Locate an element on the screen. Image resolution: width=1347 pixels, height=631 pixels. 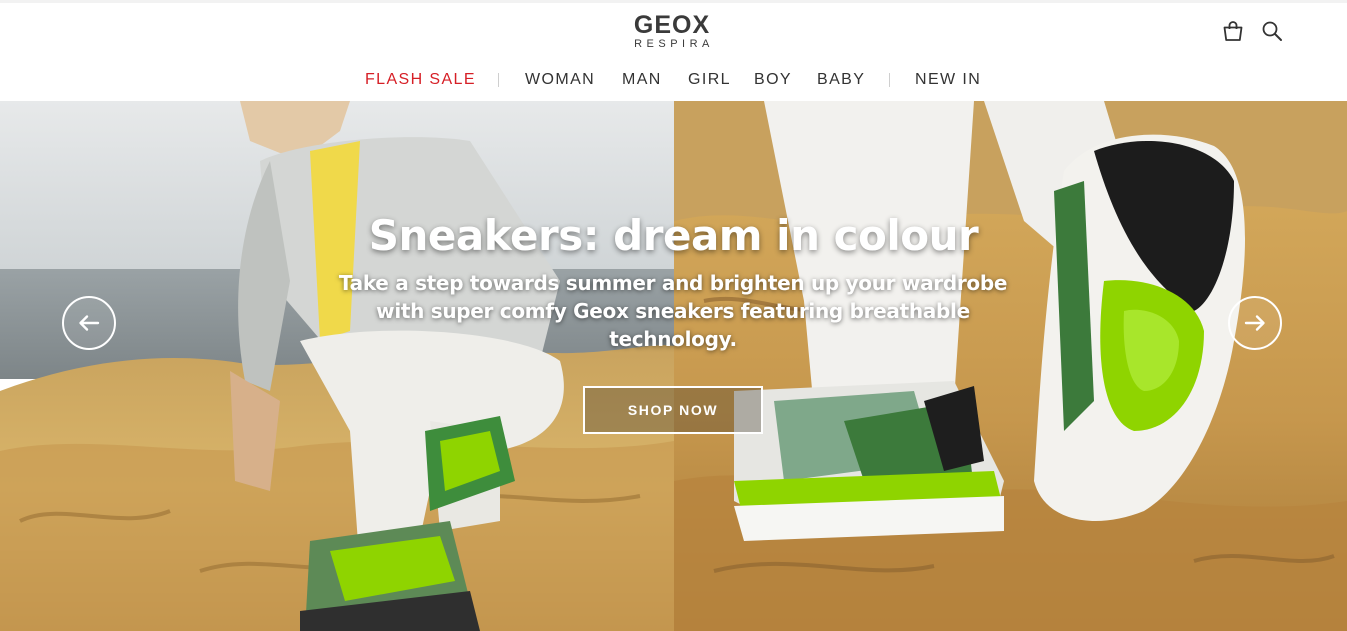
hero-title: Sneakers: dream in colour is located at coordinates (673, 235).